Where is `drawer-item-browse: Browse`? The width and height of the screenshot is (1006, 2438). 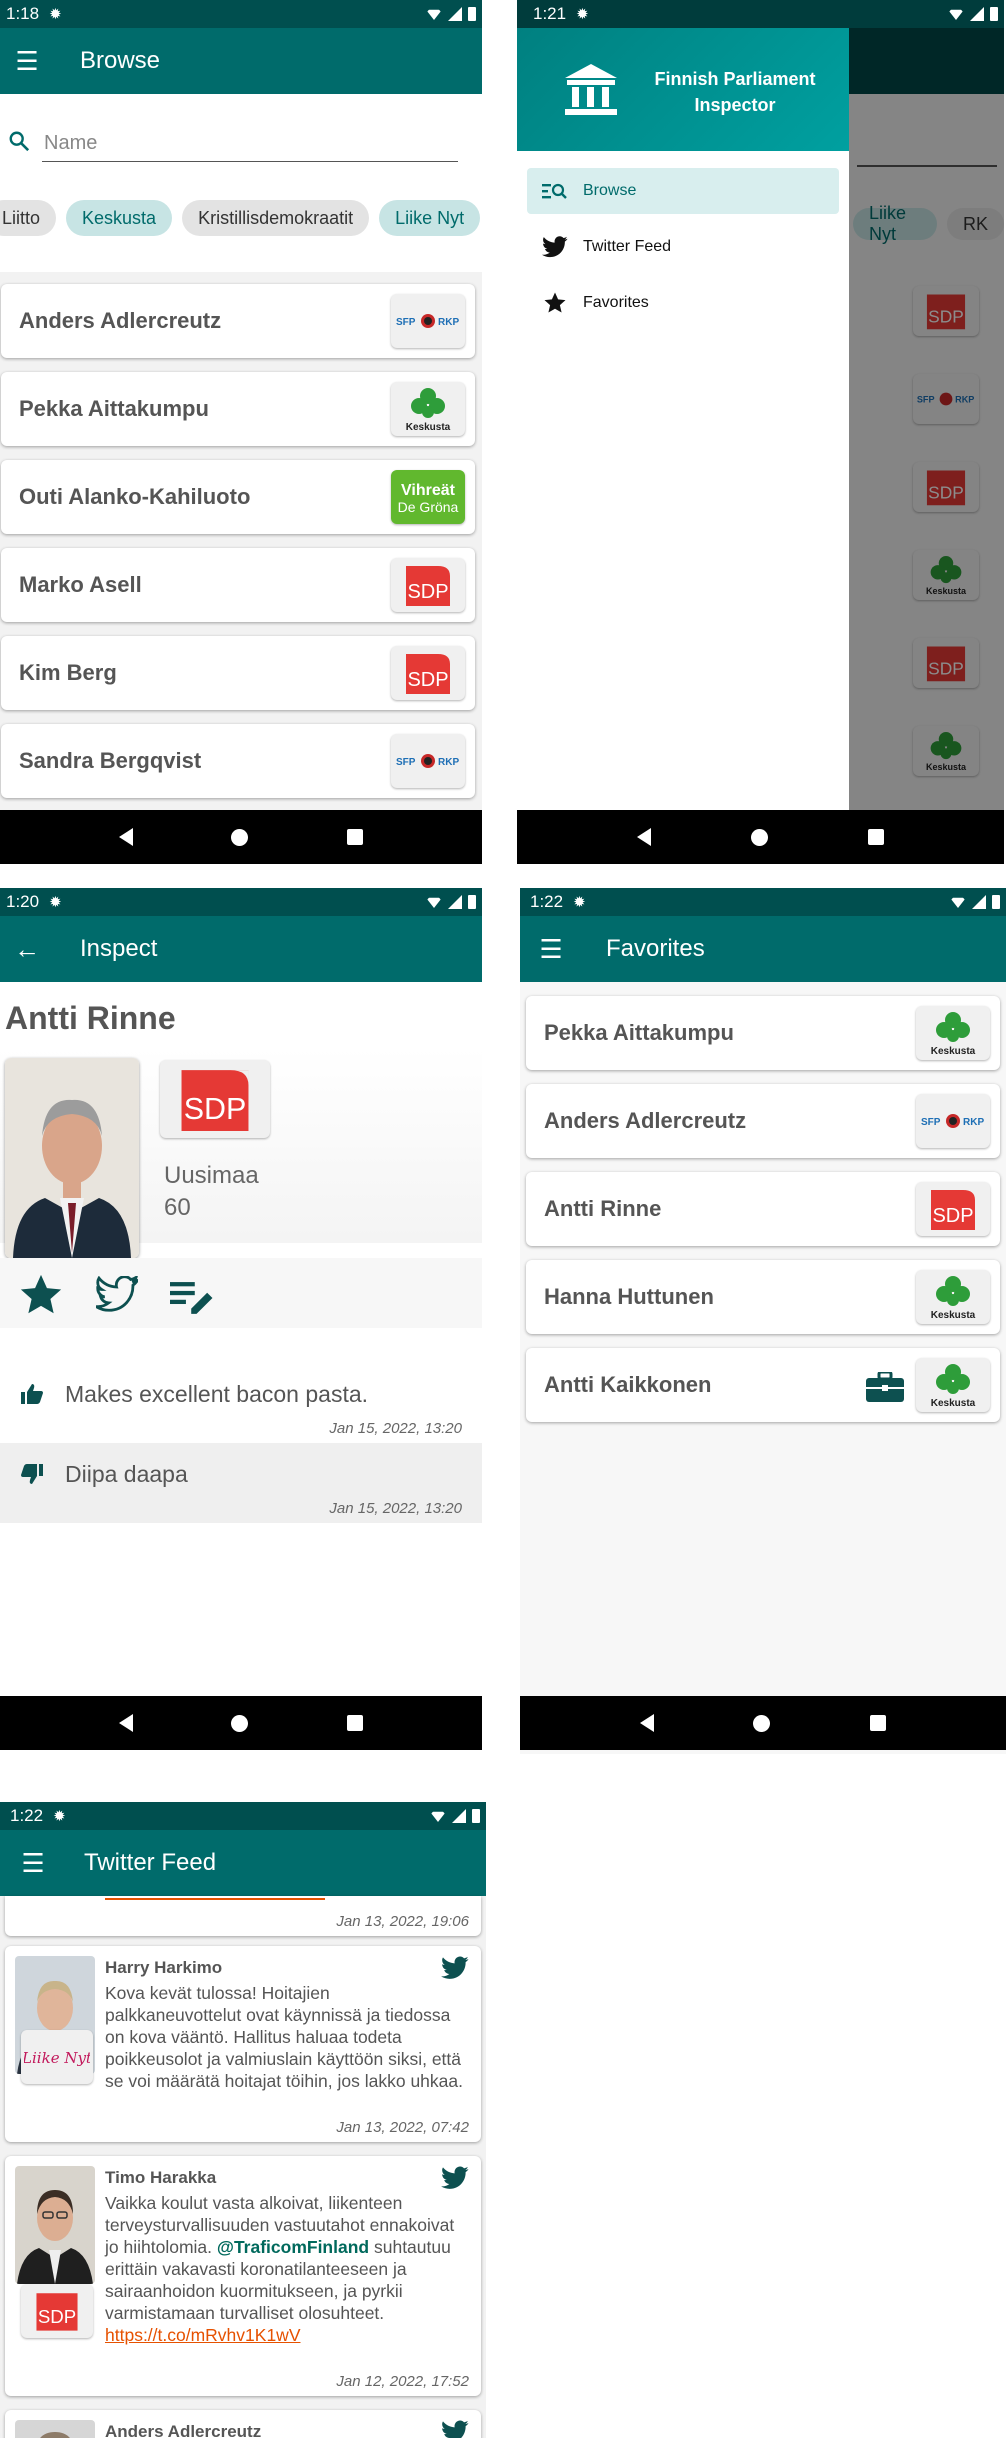 drawer-item-browse: Browse is located at coordinates (683, 191).